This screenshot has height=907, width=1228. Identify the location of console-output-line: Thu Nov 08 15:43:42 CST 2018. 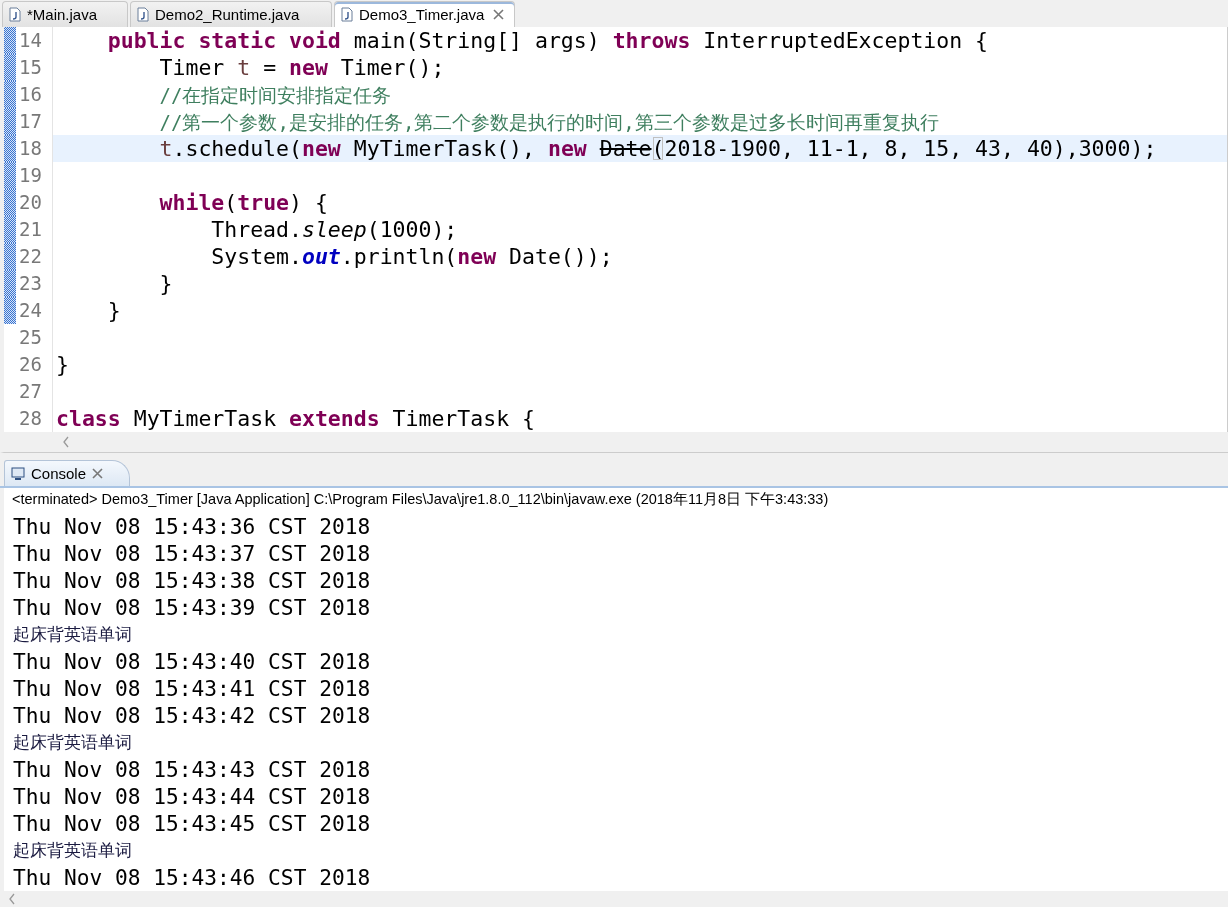
(192, 715).